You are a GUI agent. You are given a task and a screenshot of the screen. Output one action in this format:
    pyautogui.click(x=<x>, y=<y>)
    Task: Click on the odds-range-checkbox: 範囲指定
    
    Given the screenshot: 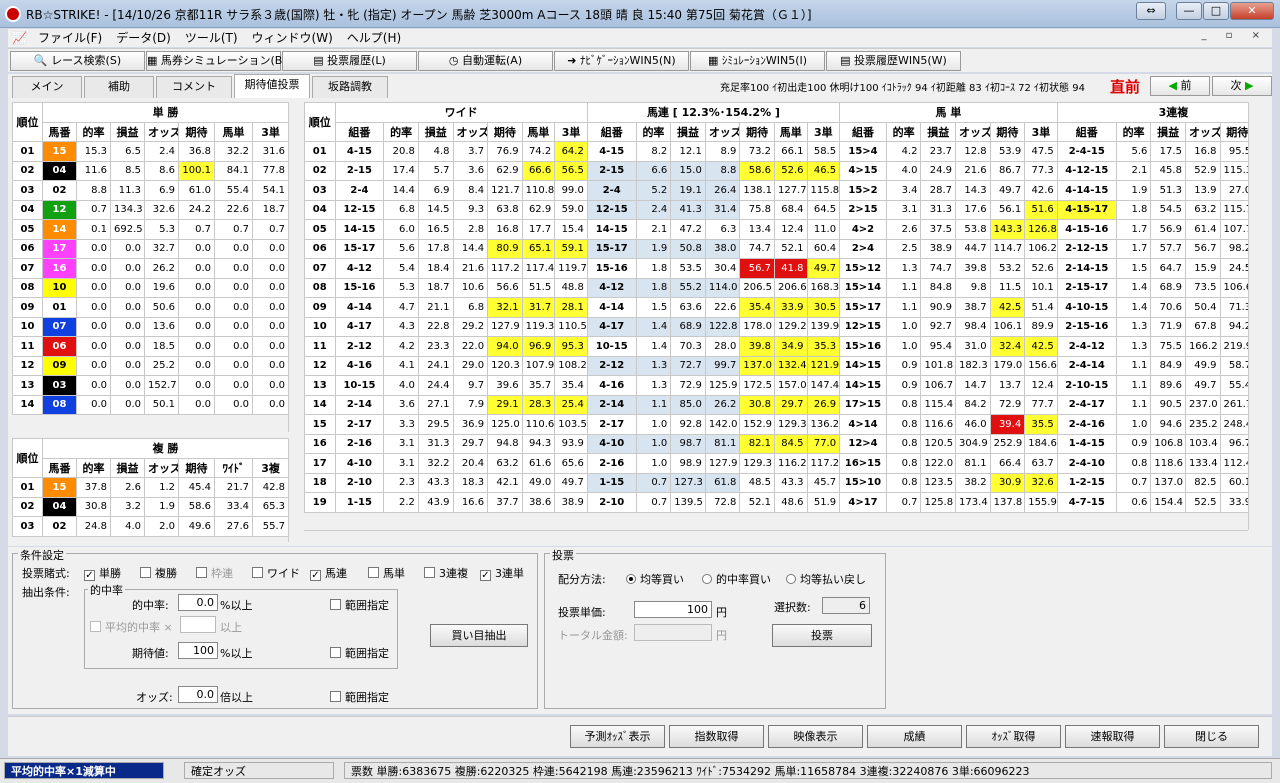 What is the action you would take?
    pyautogui.click(x=359, y=697)
    